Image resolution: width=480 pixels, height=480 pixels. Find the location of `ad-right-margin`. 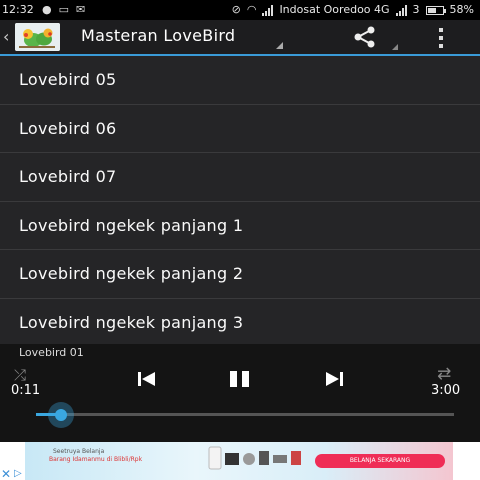

ad-right-margin is located at coordinates (466, 461).